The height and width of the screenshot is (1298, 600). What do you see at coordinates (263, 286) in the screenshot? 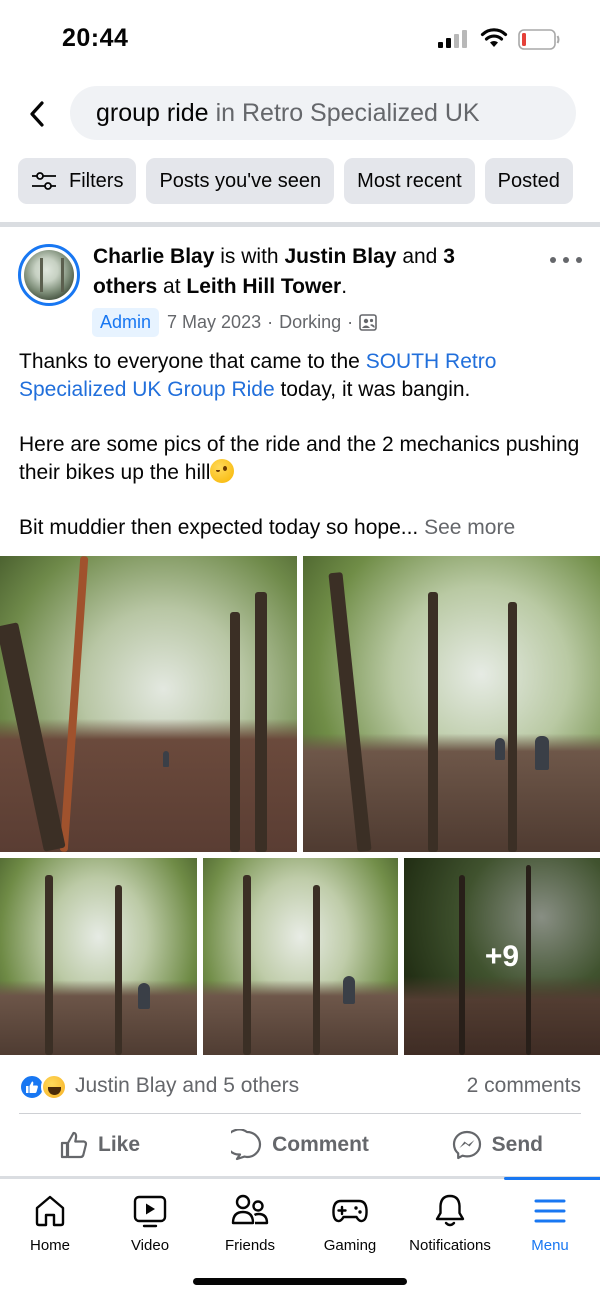
I see `location-name: Leith Hill Tower` at bounding box center [263, 286].